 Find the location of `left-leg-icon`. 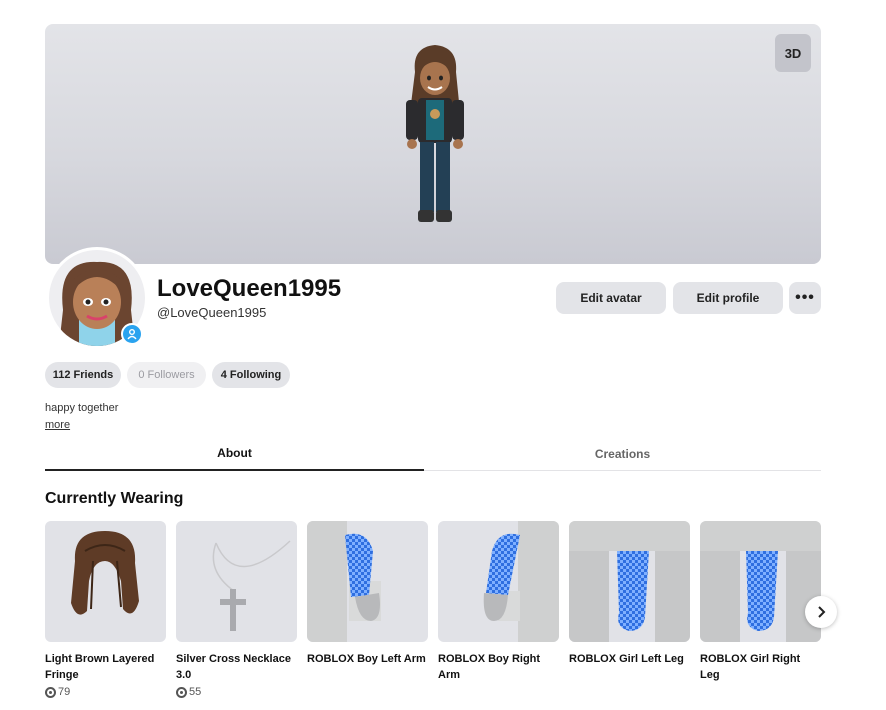

left-leg-icon is located at coordinates (629, 581).